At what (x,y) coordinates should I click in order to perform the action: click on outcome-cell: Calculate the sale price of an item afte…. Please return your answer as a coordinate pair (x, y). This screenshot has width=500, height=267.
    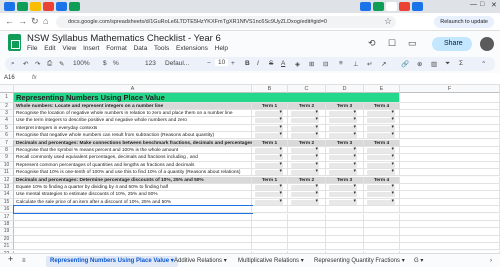
    Looking at the image, I should click on (133, 202).